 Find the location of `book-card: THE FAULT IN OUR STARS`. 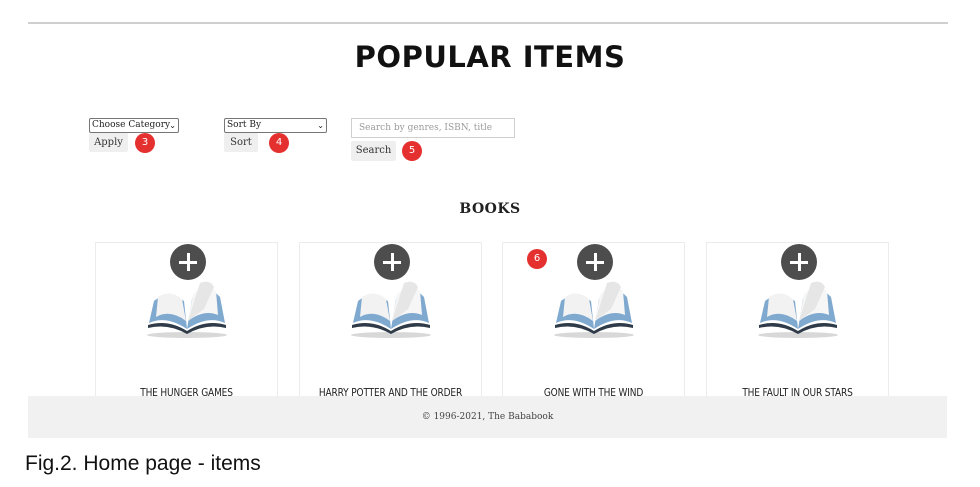

book-card: THE FAULT IN OUR STARS is located at coordinates (797, 322).